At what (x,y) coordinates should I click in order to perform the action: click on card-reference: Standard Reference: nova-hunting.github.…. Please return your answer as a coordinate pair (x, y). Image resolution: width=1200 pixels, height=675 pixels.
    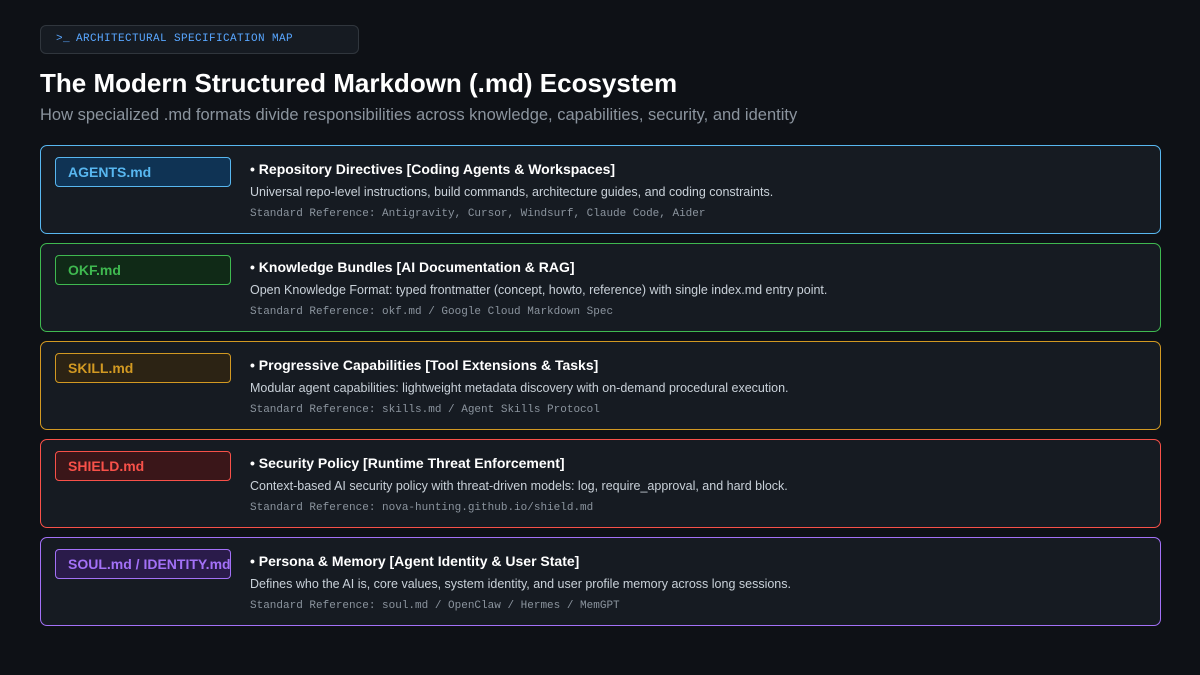
    Looking at the image, I should click on (422, 508).